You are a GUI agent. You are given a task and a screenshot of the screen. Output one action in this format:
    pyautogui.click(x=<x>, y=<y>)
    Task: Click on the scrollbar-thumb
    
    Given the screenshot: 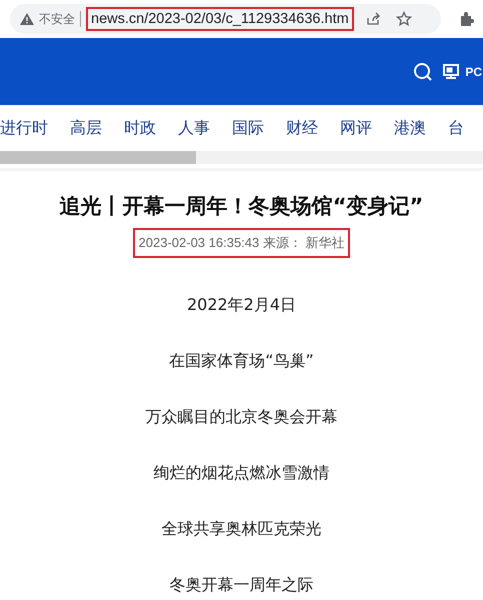 What is the action you would take?
    pyautogui.click(x=98, y=157)
    